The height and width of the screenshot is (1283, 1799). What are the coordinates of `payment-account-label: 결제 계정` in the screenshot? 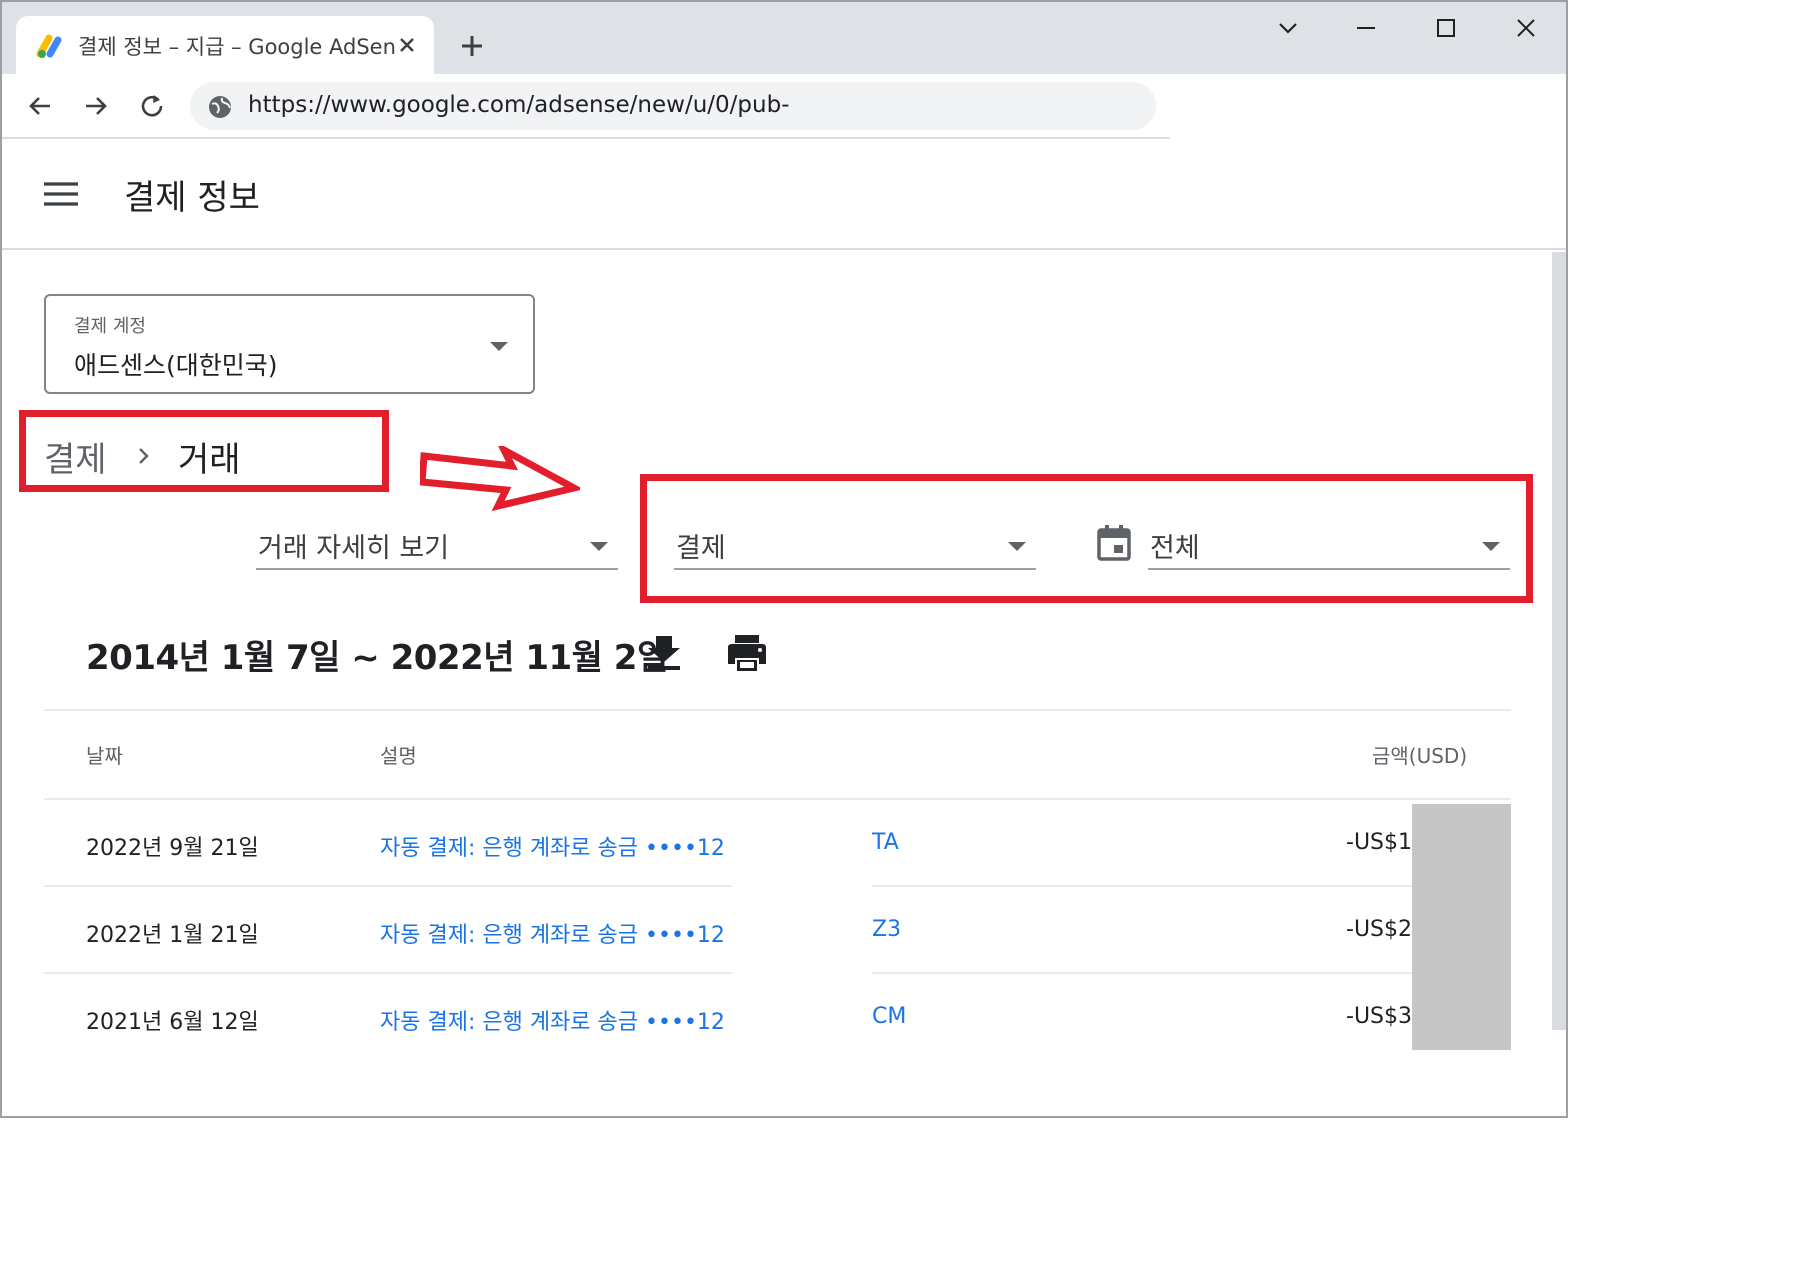 It's located at (110, 326).